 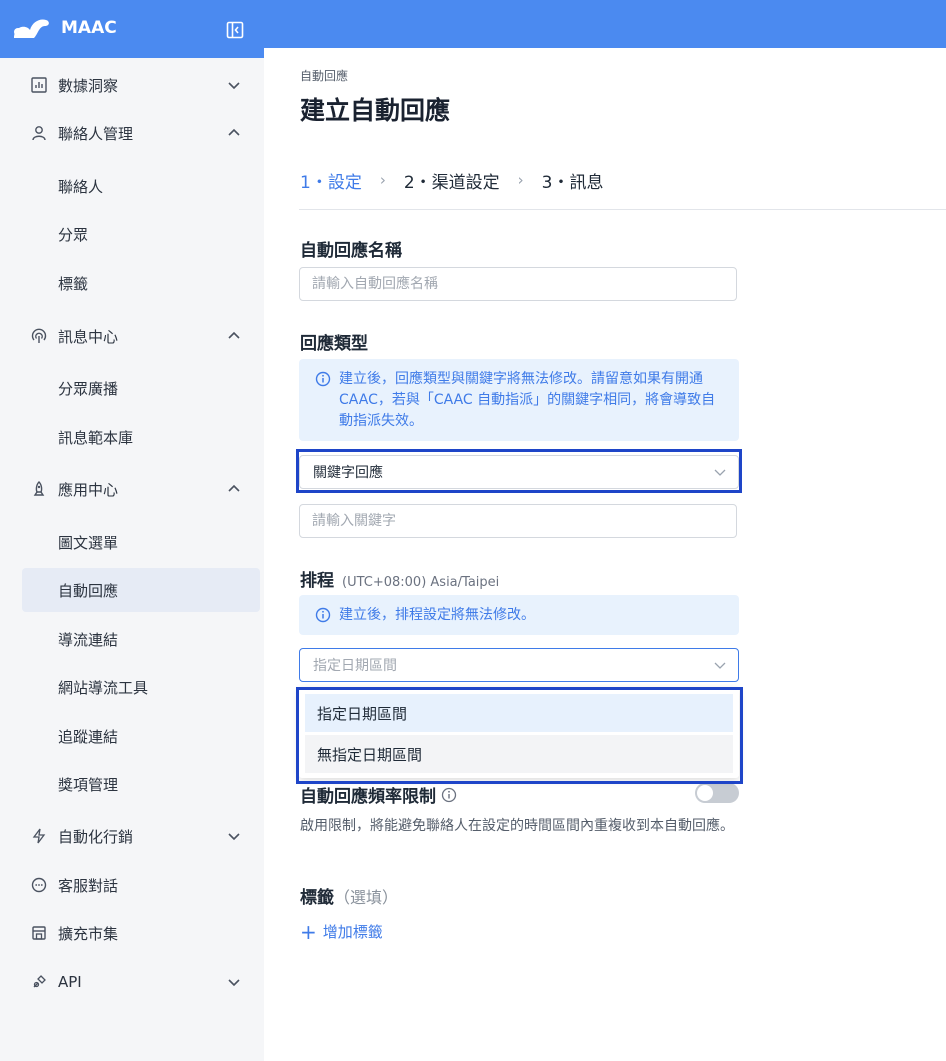 I want to click on sidebar-collapse-icon, so click(x=235, y=30).